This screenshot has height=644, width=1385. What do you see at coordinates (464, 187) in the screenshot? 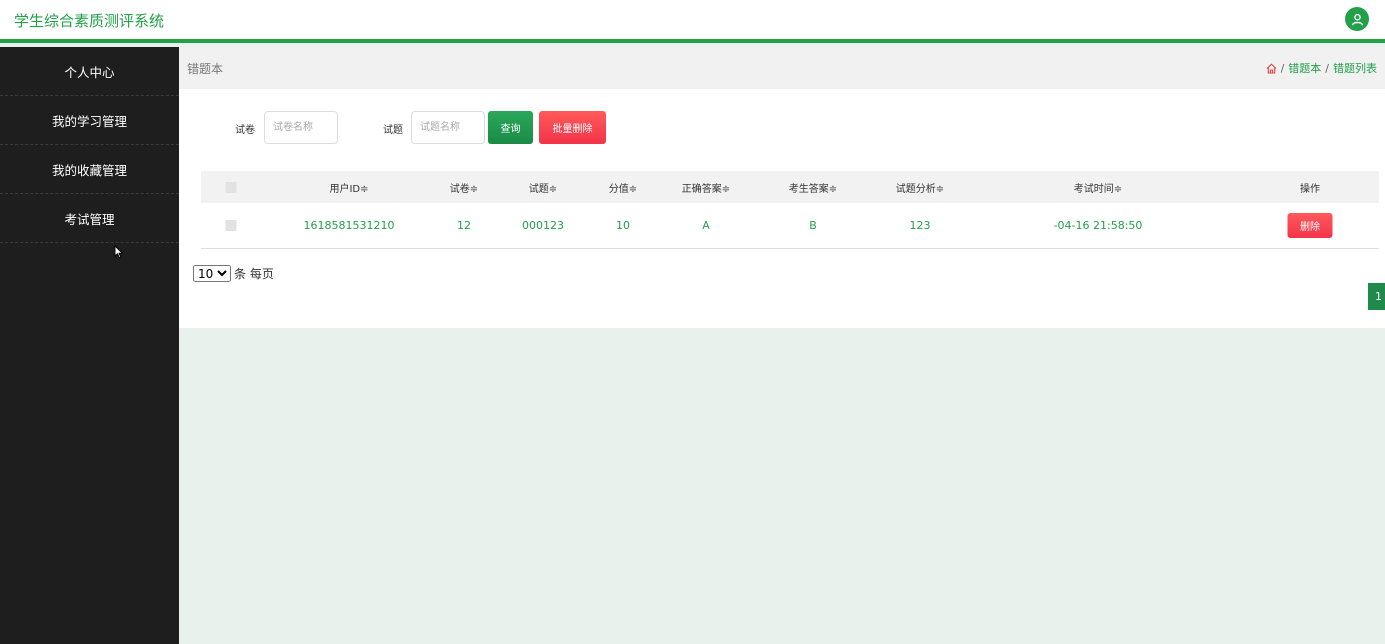
I see `column-header-paper: 试卷≑` at bounding box center [464, 187].